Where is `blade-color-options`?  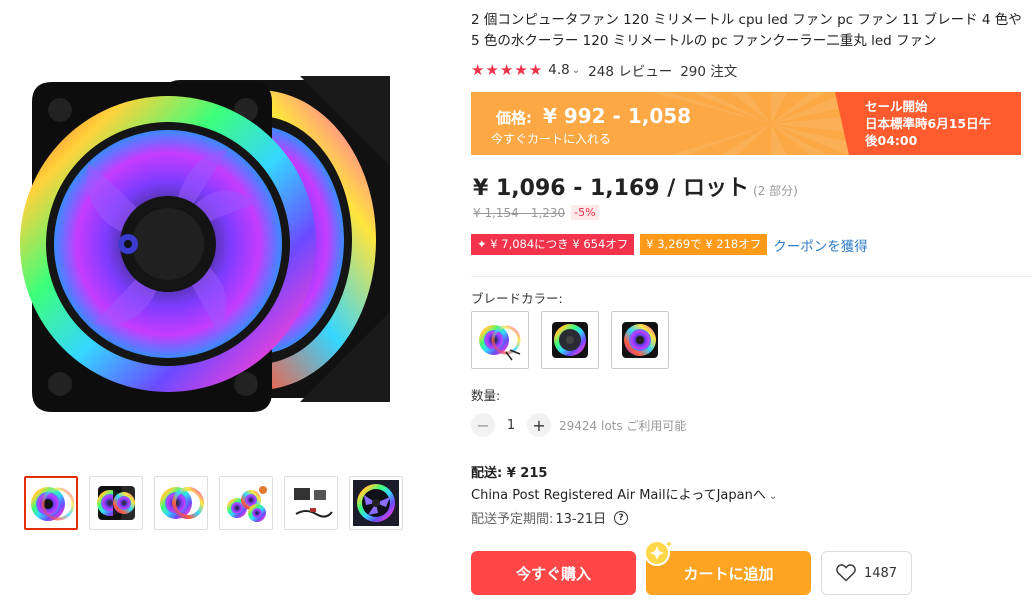 blade-color-options is located at coordinates (570, 340).